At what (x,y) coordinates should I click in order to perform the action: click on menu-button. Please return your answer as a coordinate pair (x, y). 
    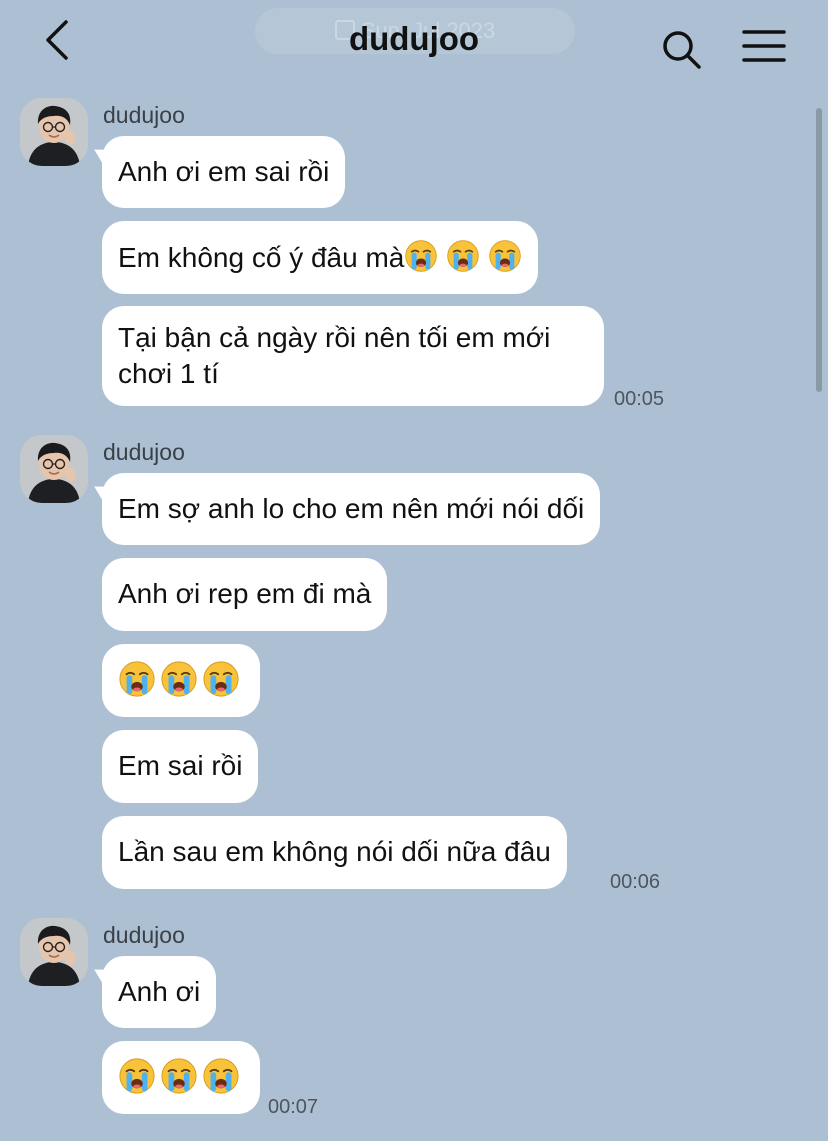
    Looking at the image, I should click on (764, 46).